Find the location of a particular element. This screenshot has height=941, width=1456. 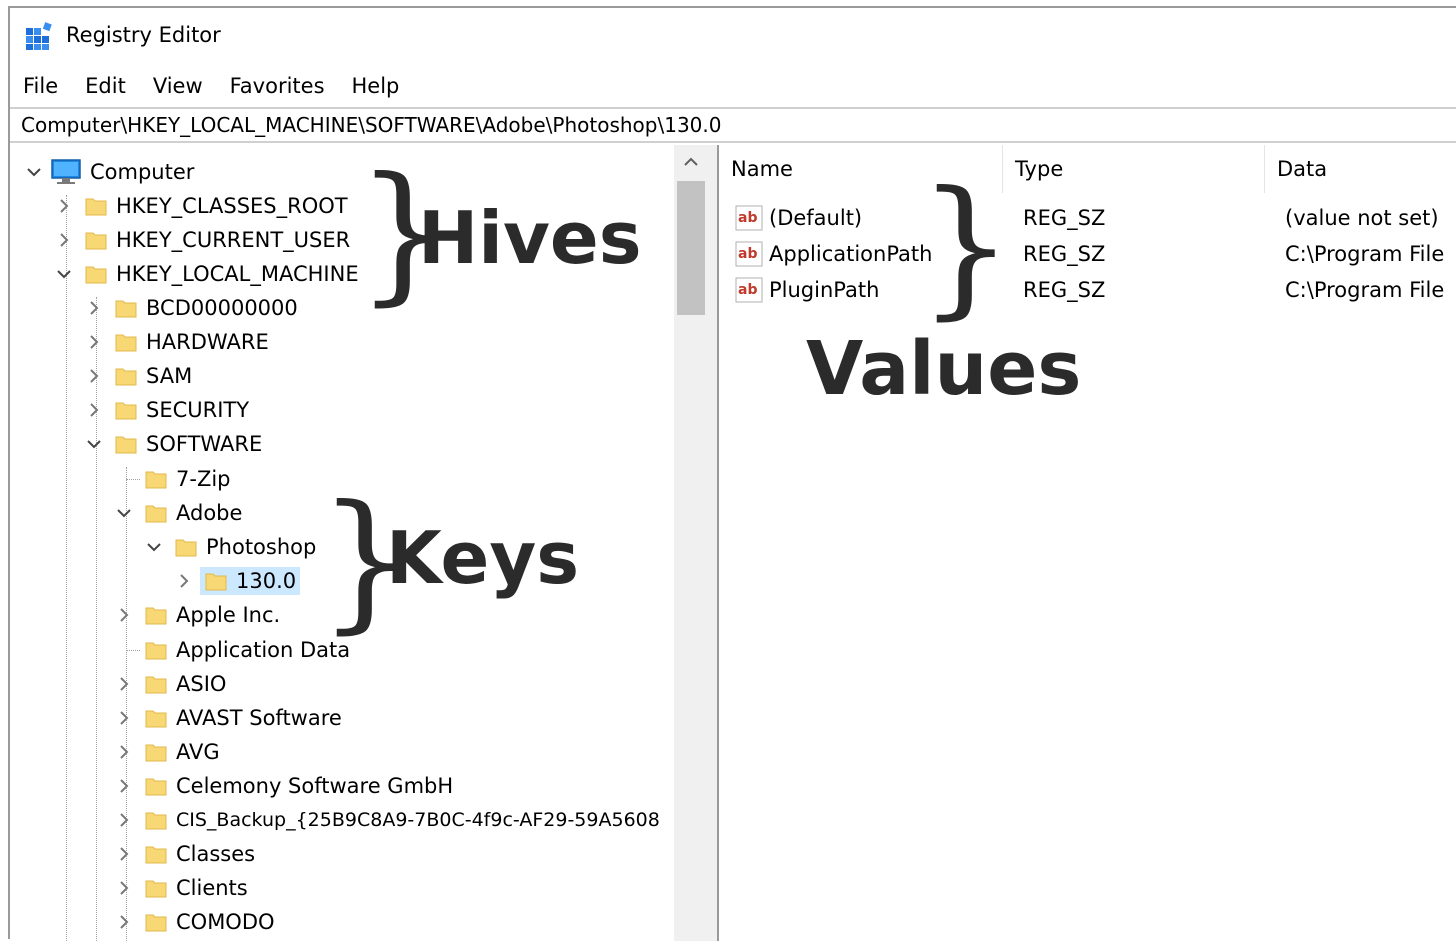

tree-item-security: SECURITY is located at coordinates (166, 410).